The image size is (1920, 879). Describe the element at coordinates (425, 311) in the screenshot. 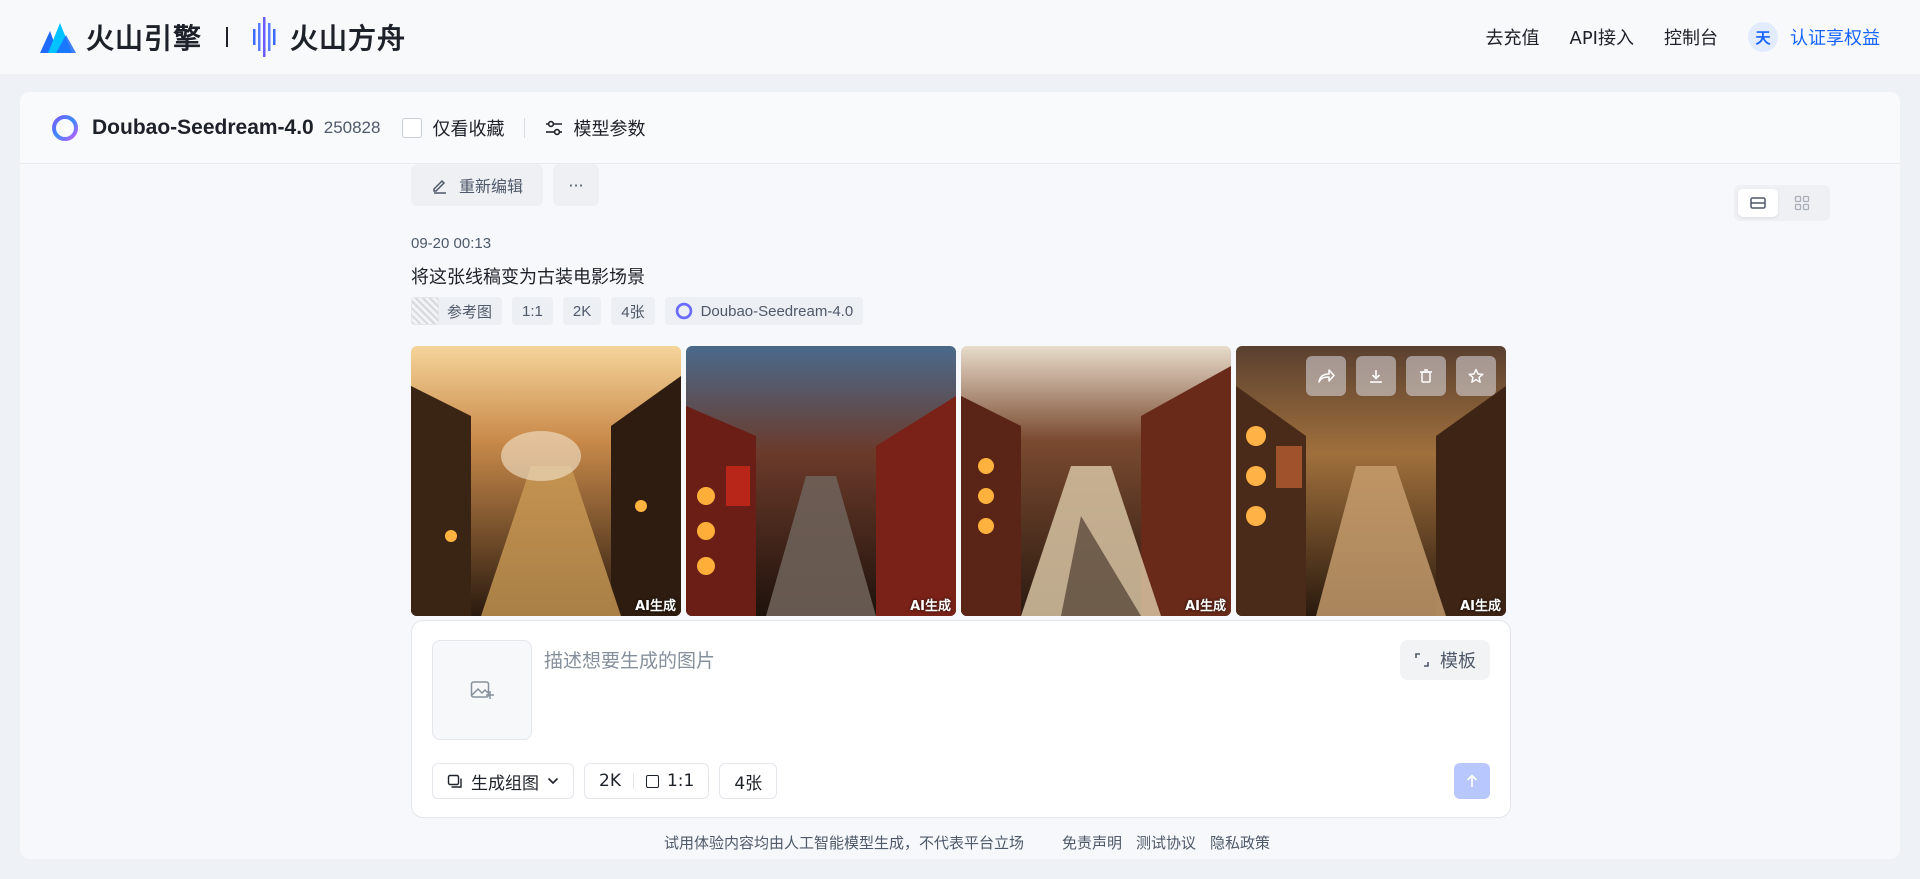

I see `reference-thumbnail` at that location.